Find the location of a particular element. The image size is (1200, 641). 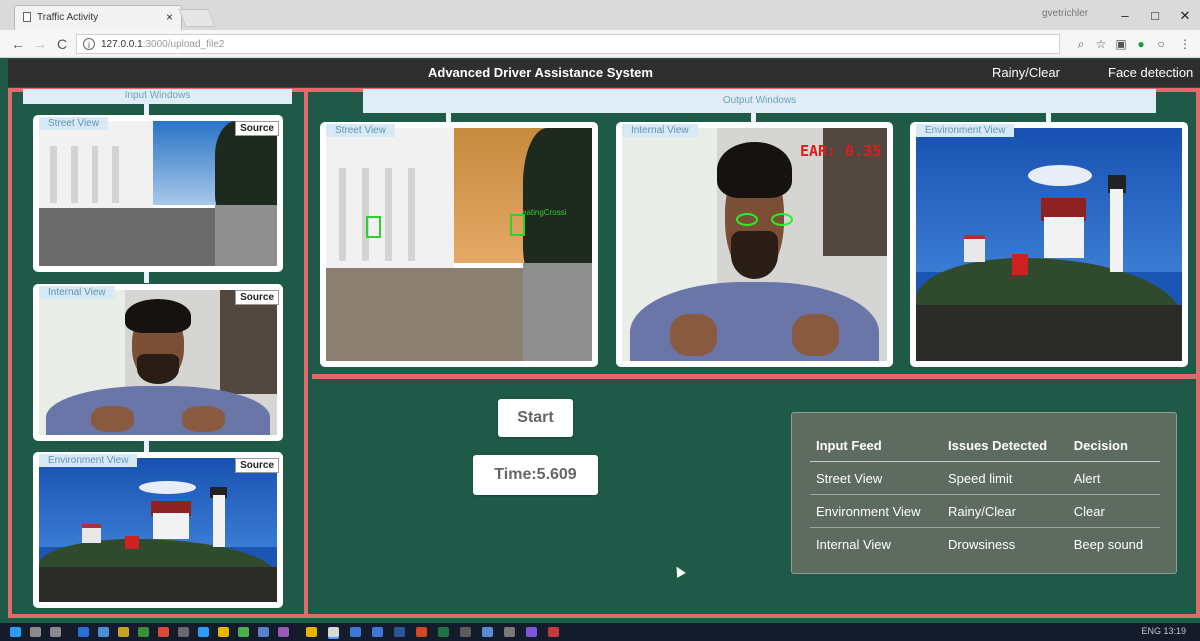

browser-tab-bar: Traffic Activity × gvetrichler – □ ✕ is located at coordinates (600, 15).